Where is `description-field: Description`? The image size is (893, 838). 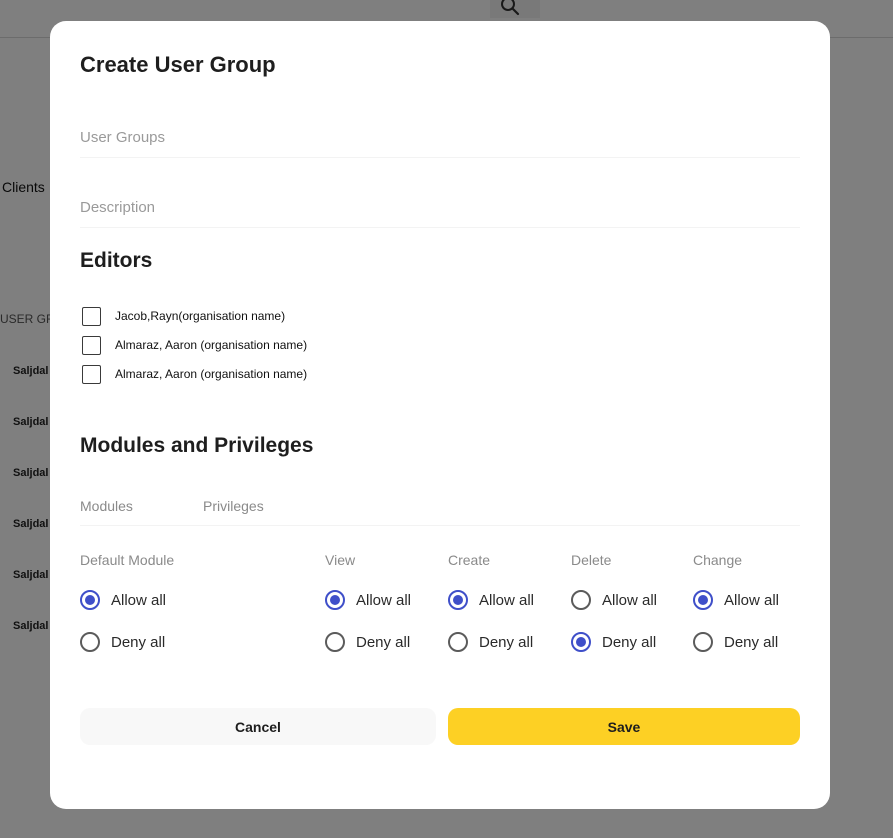 description-field: Description is located at coordinates (117, 207).